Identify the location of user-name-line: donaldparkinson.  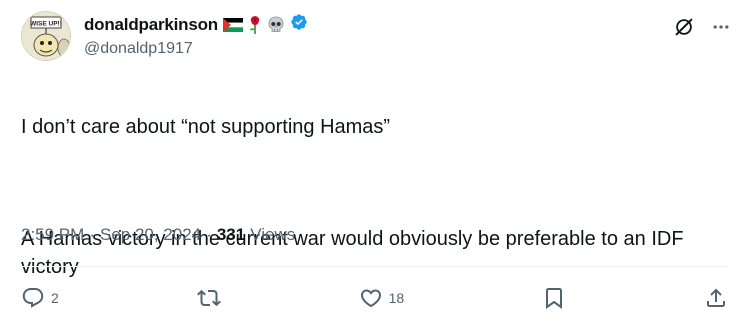
(196, 24).